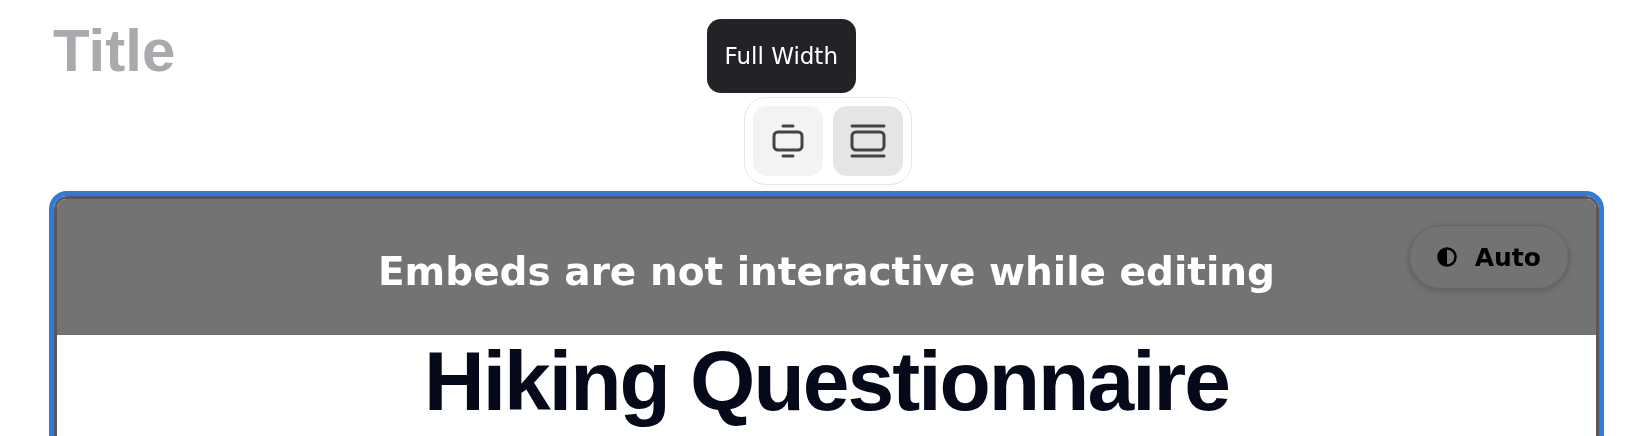  I want to click on contrast-icon, so click(1446, 257).